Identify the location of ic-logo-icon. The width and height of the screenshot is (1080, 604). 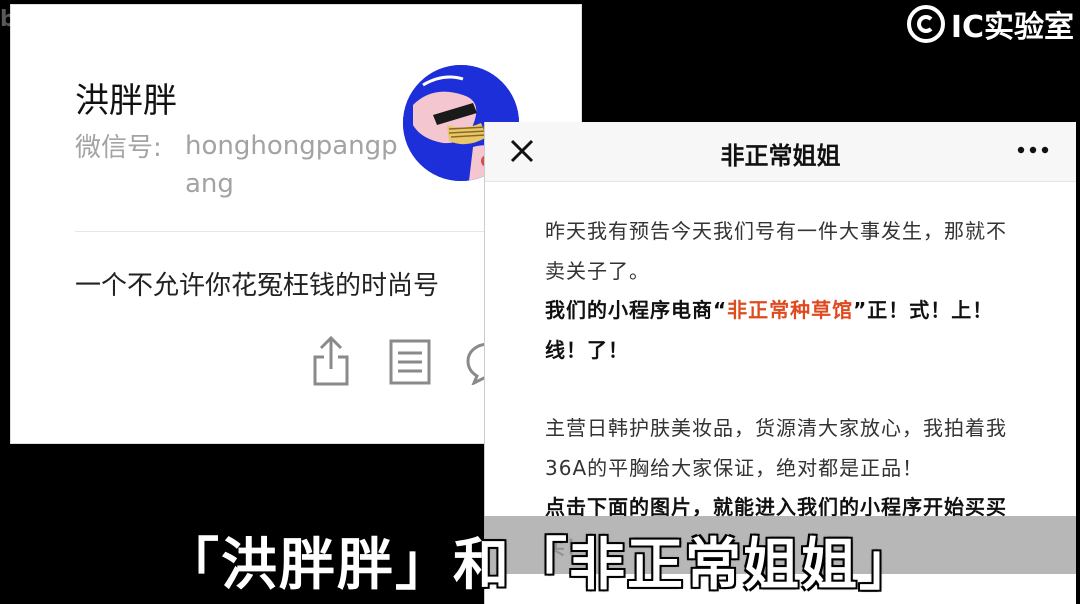
(925, 24).